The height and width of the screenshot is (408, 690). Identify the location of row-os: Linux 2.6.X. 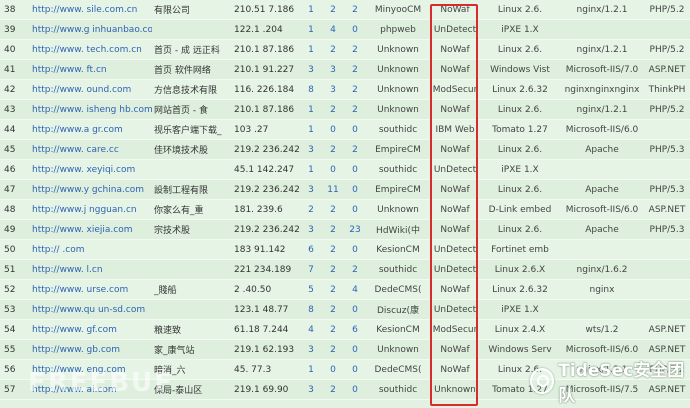
(520, 269).